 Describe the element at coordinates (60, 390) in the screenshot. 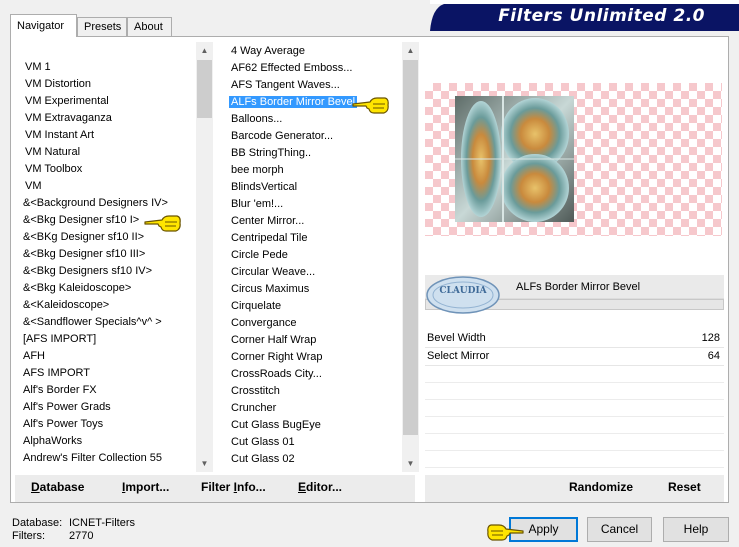

I see `category-list-item: Alf's Border FX` at that location.